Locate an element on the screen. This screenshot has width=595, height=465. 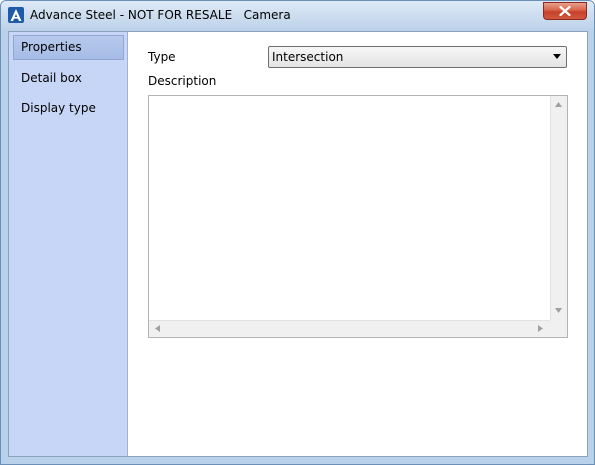
title-bar: Advance Steel - NOT FOR RESALE Camera is located at coordinates (297, 15).